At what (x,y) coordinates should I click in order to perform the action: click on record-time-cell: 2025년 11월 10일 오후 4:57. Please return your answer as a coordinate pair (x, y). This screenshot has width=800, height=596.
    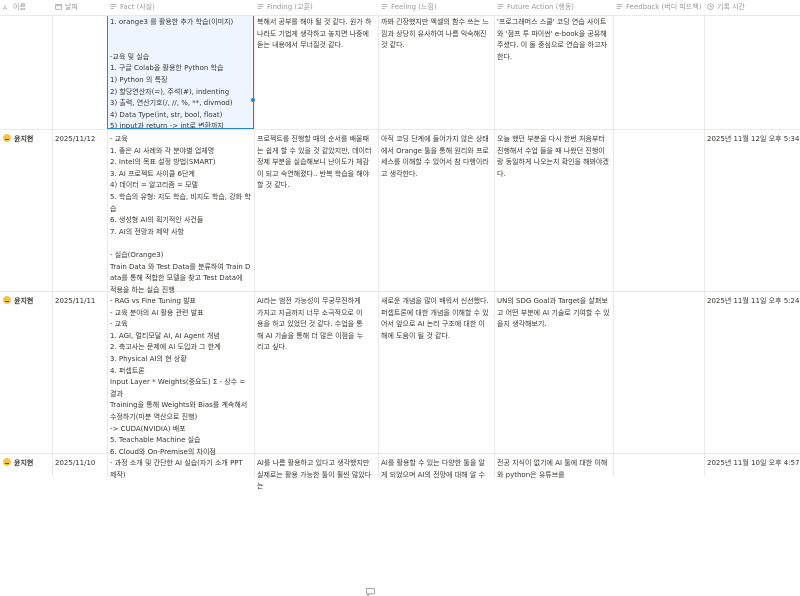
    Looking at the image, I should click on (753, 463).